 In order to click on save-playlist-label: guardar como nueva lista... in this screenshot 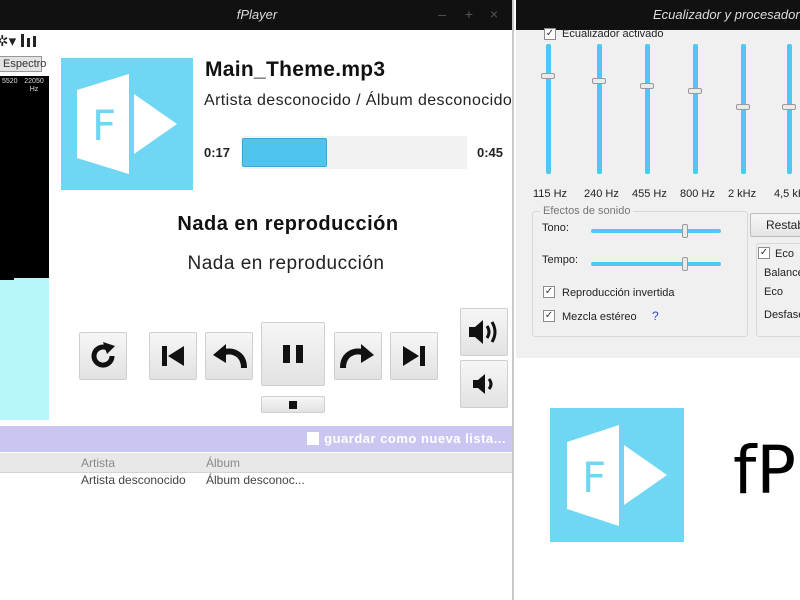, I will do `click(415, 438)`.